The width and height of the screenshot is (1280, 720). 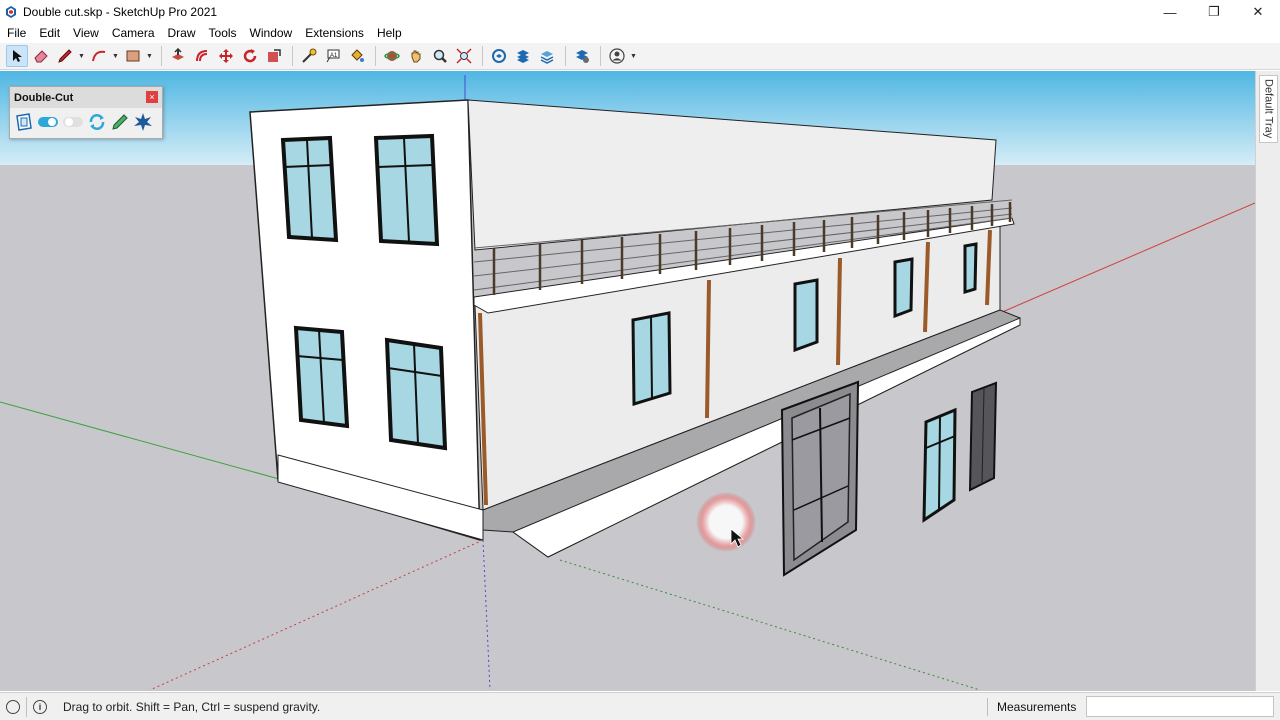 I want to click on status-separator, so click(x=26, y=706).